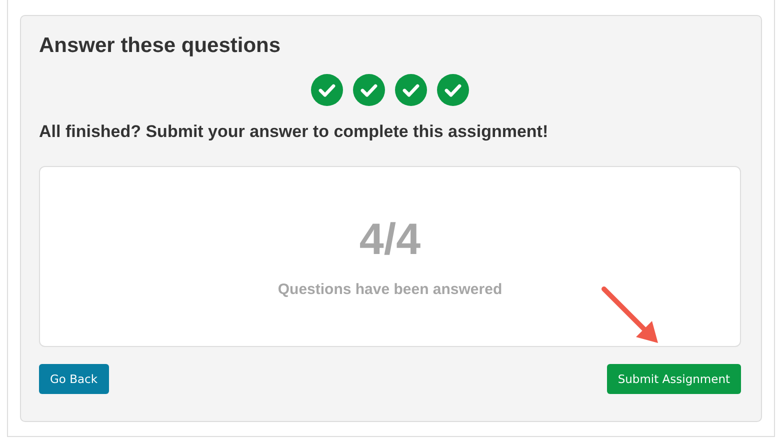  What do you see at coordinates (160, 46) in the screenshot?
I see `panel-title: Answer these questions` at bounding box center [160, 46].